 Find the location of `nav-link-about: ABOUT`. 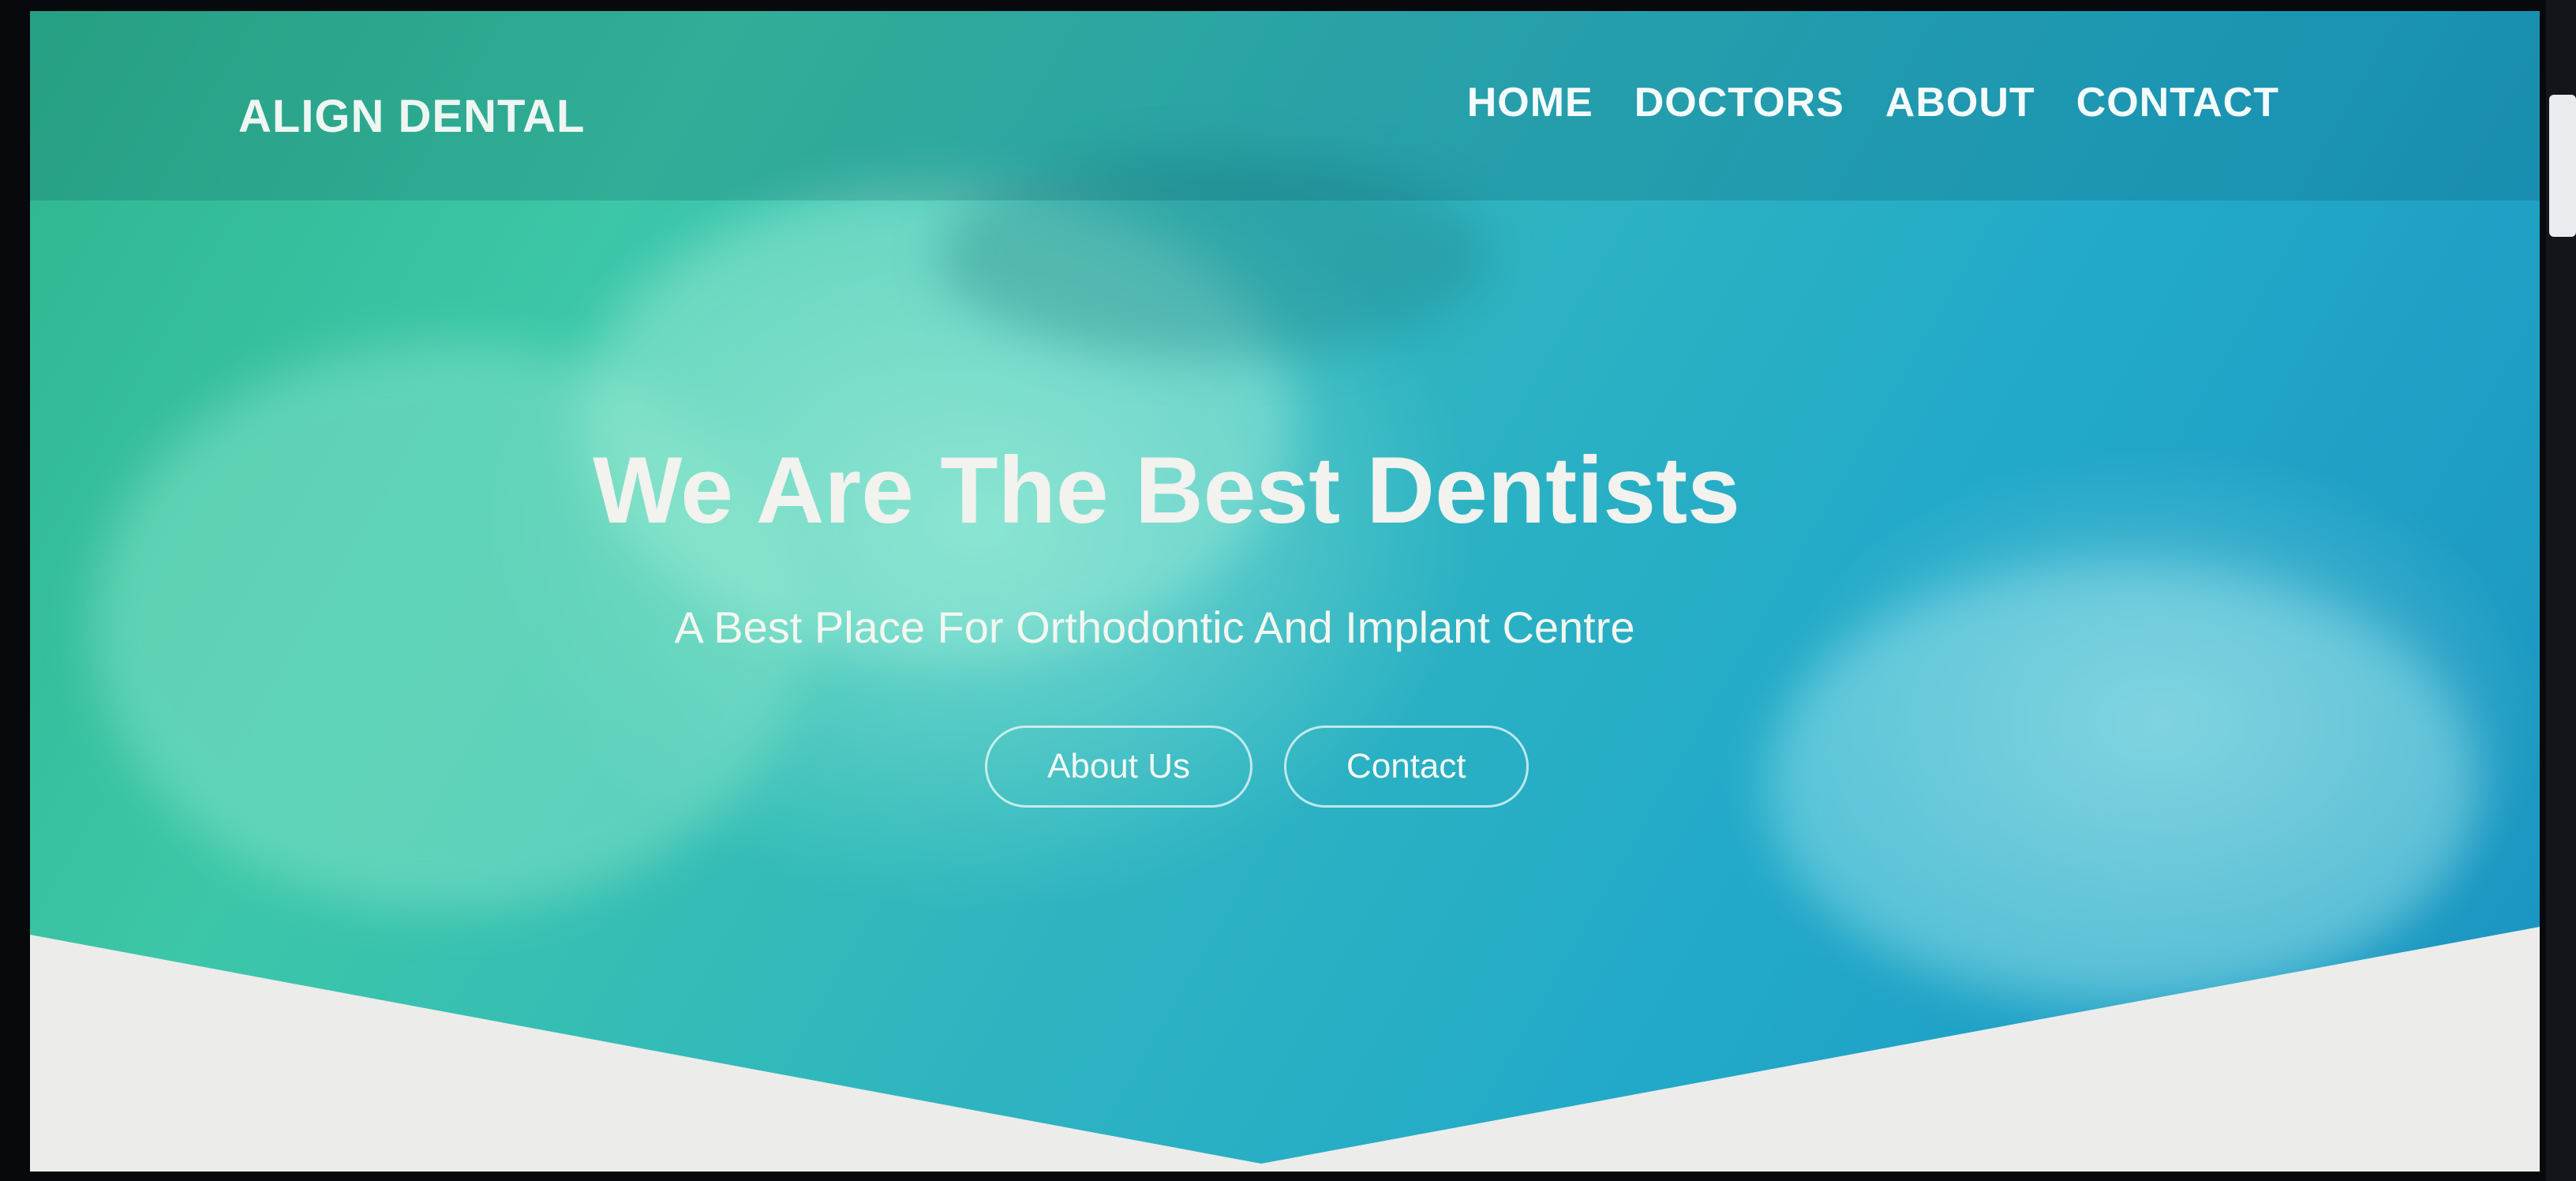

nav-link-about: ABOUT is located at coordinates (1960, 102).